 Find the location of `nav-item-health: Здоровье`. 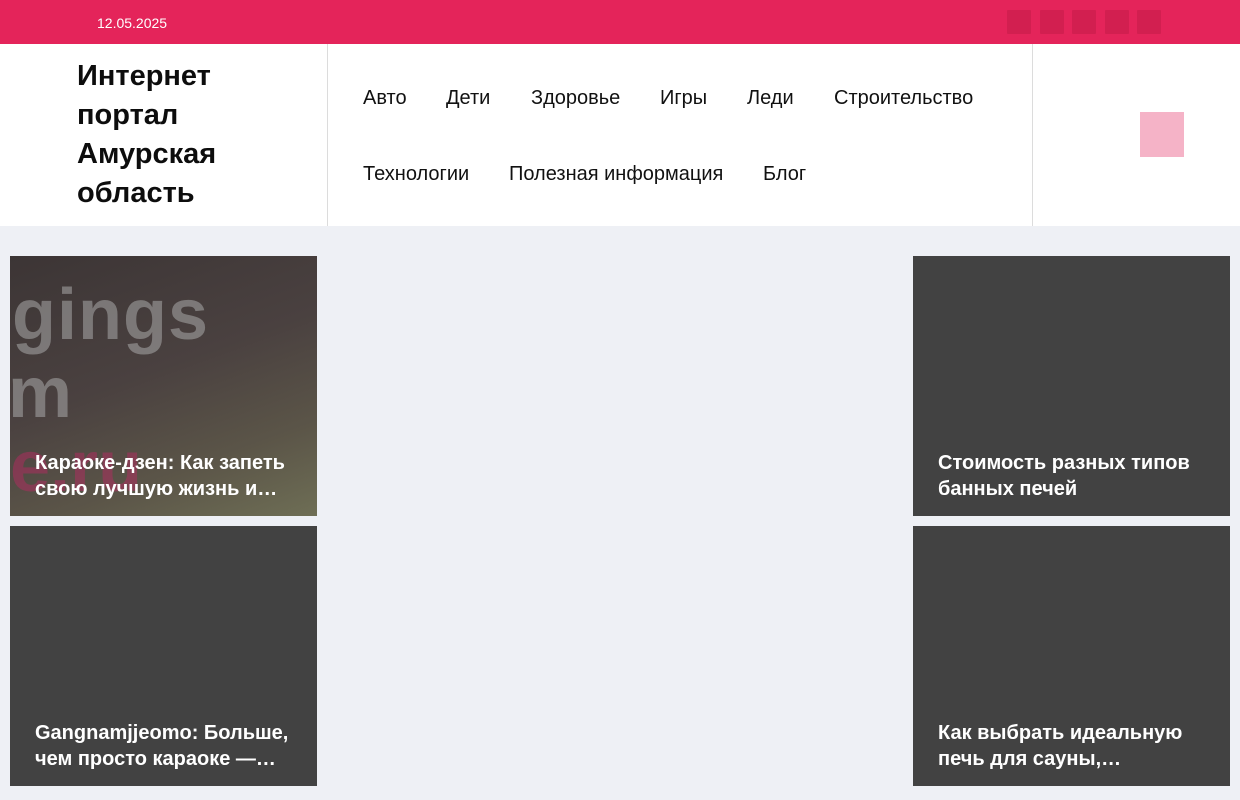

nav-item-health: Здоровье is located at coordinates (575, 98).